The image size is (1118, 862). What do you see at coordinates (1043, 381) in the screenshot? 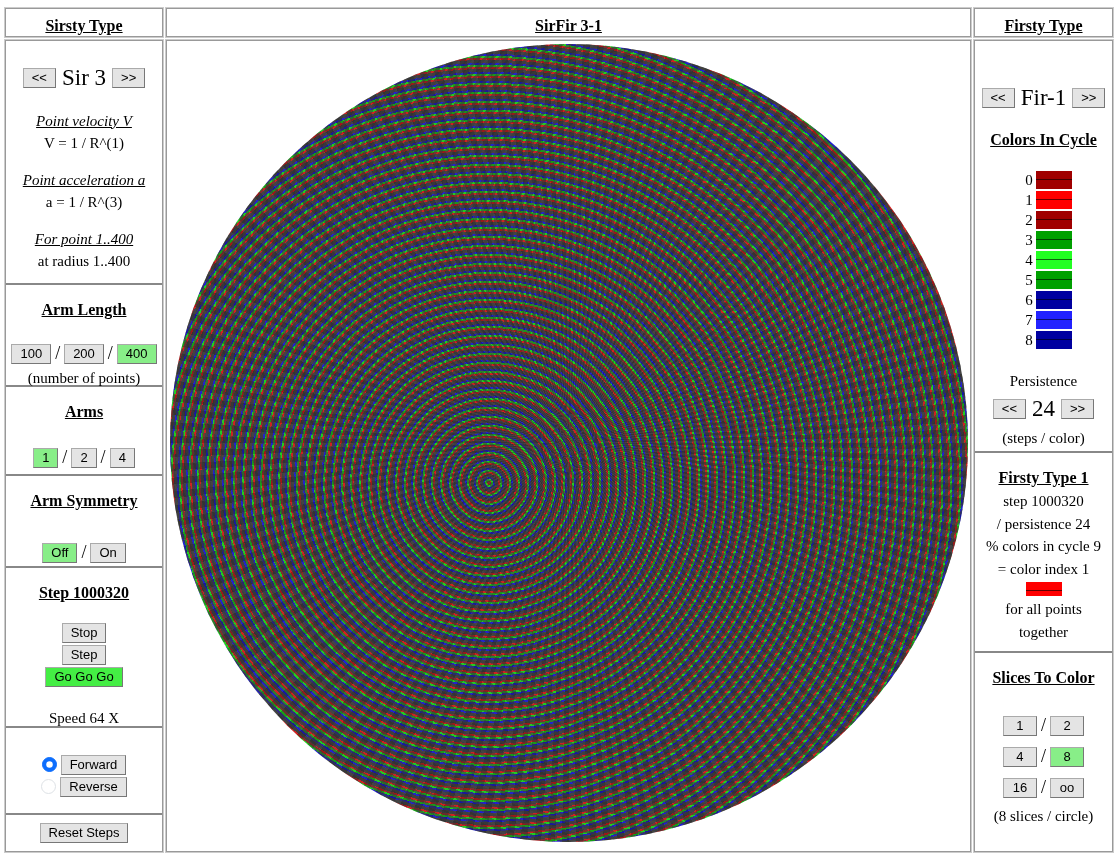
I see `persistence-label: Persistence` at bounding box center [1043, 381].